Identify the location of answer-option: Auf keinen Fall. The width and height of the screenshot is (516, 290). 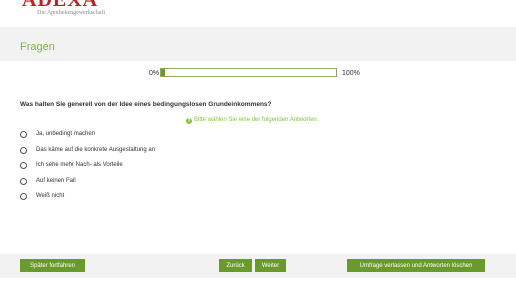
(48, 181).